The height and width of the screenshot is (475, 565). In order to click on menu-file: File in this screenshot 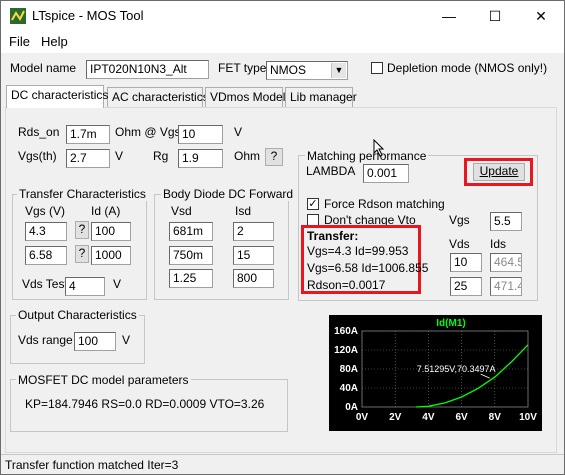, I will do `click(19, 41)`.